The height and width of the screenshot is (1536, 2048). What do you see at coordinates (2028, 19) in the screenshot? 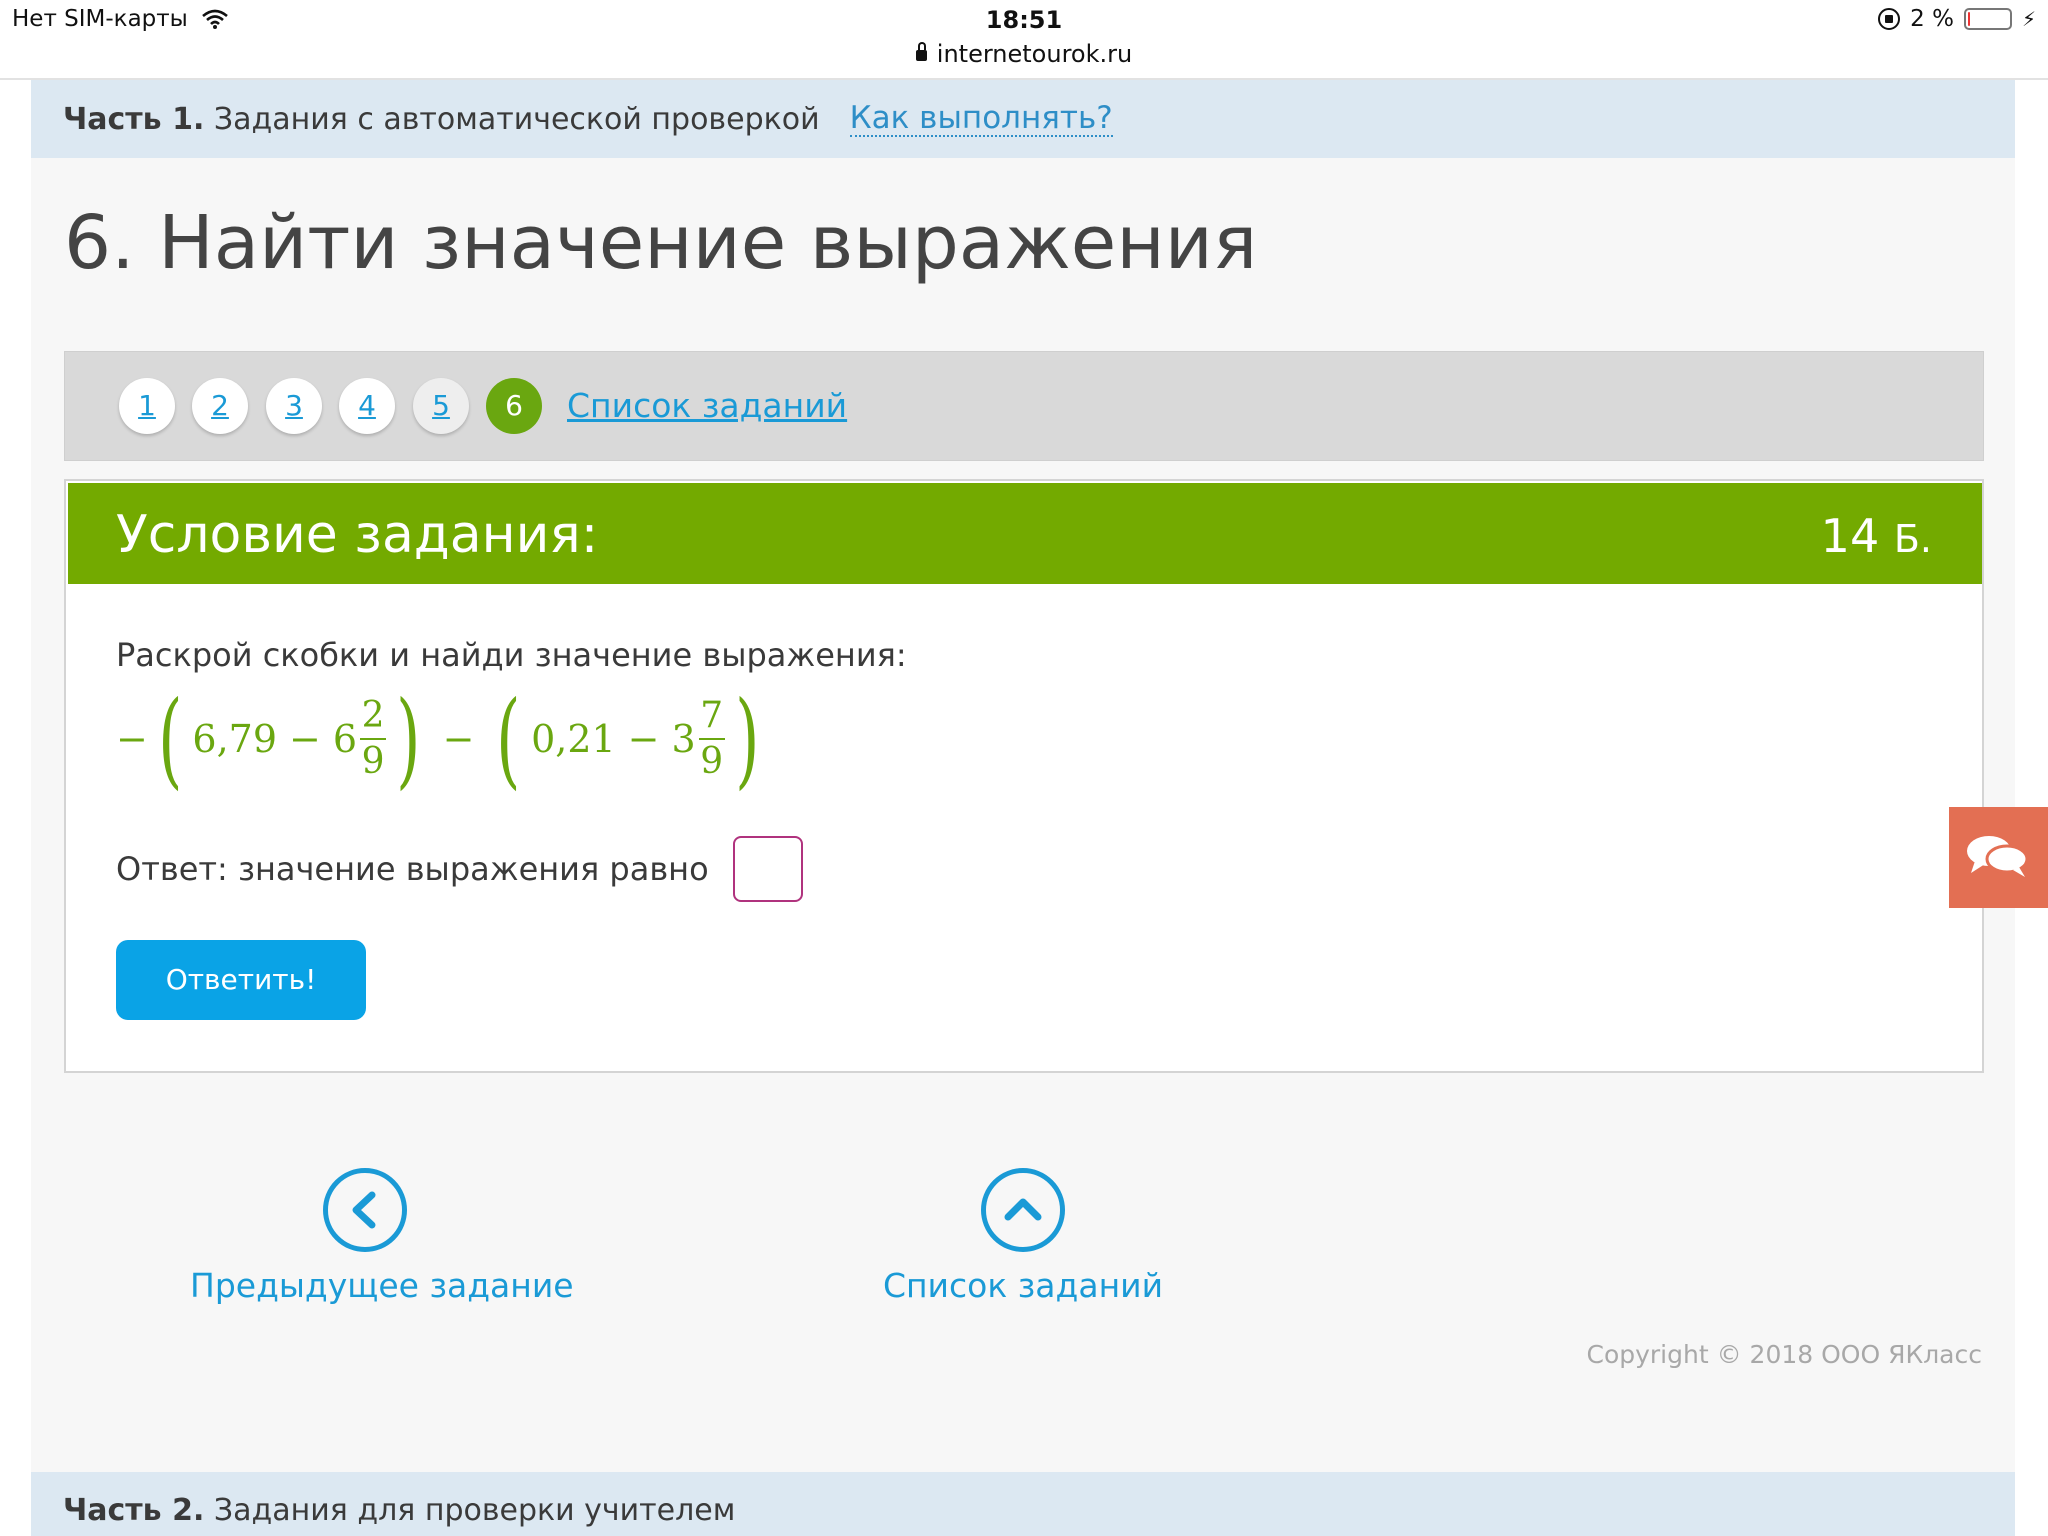
I see `charging-icon: ⚡` at bounding box center [2028, 19].